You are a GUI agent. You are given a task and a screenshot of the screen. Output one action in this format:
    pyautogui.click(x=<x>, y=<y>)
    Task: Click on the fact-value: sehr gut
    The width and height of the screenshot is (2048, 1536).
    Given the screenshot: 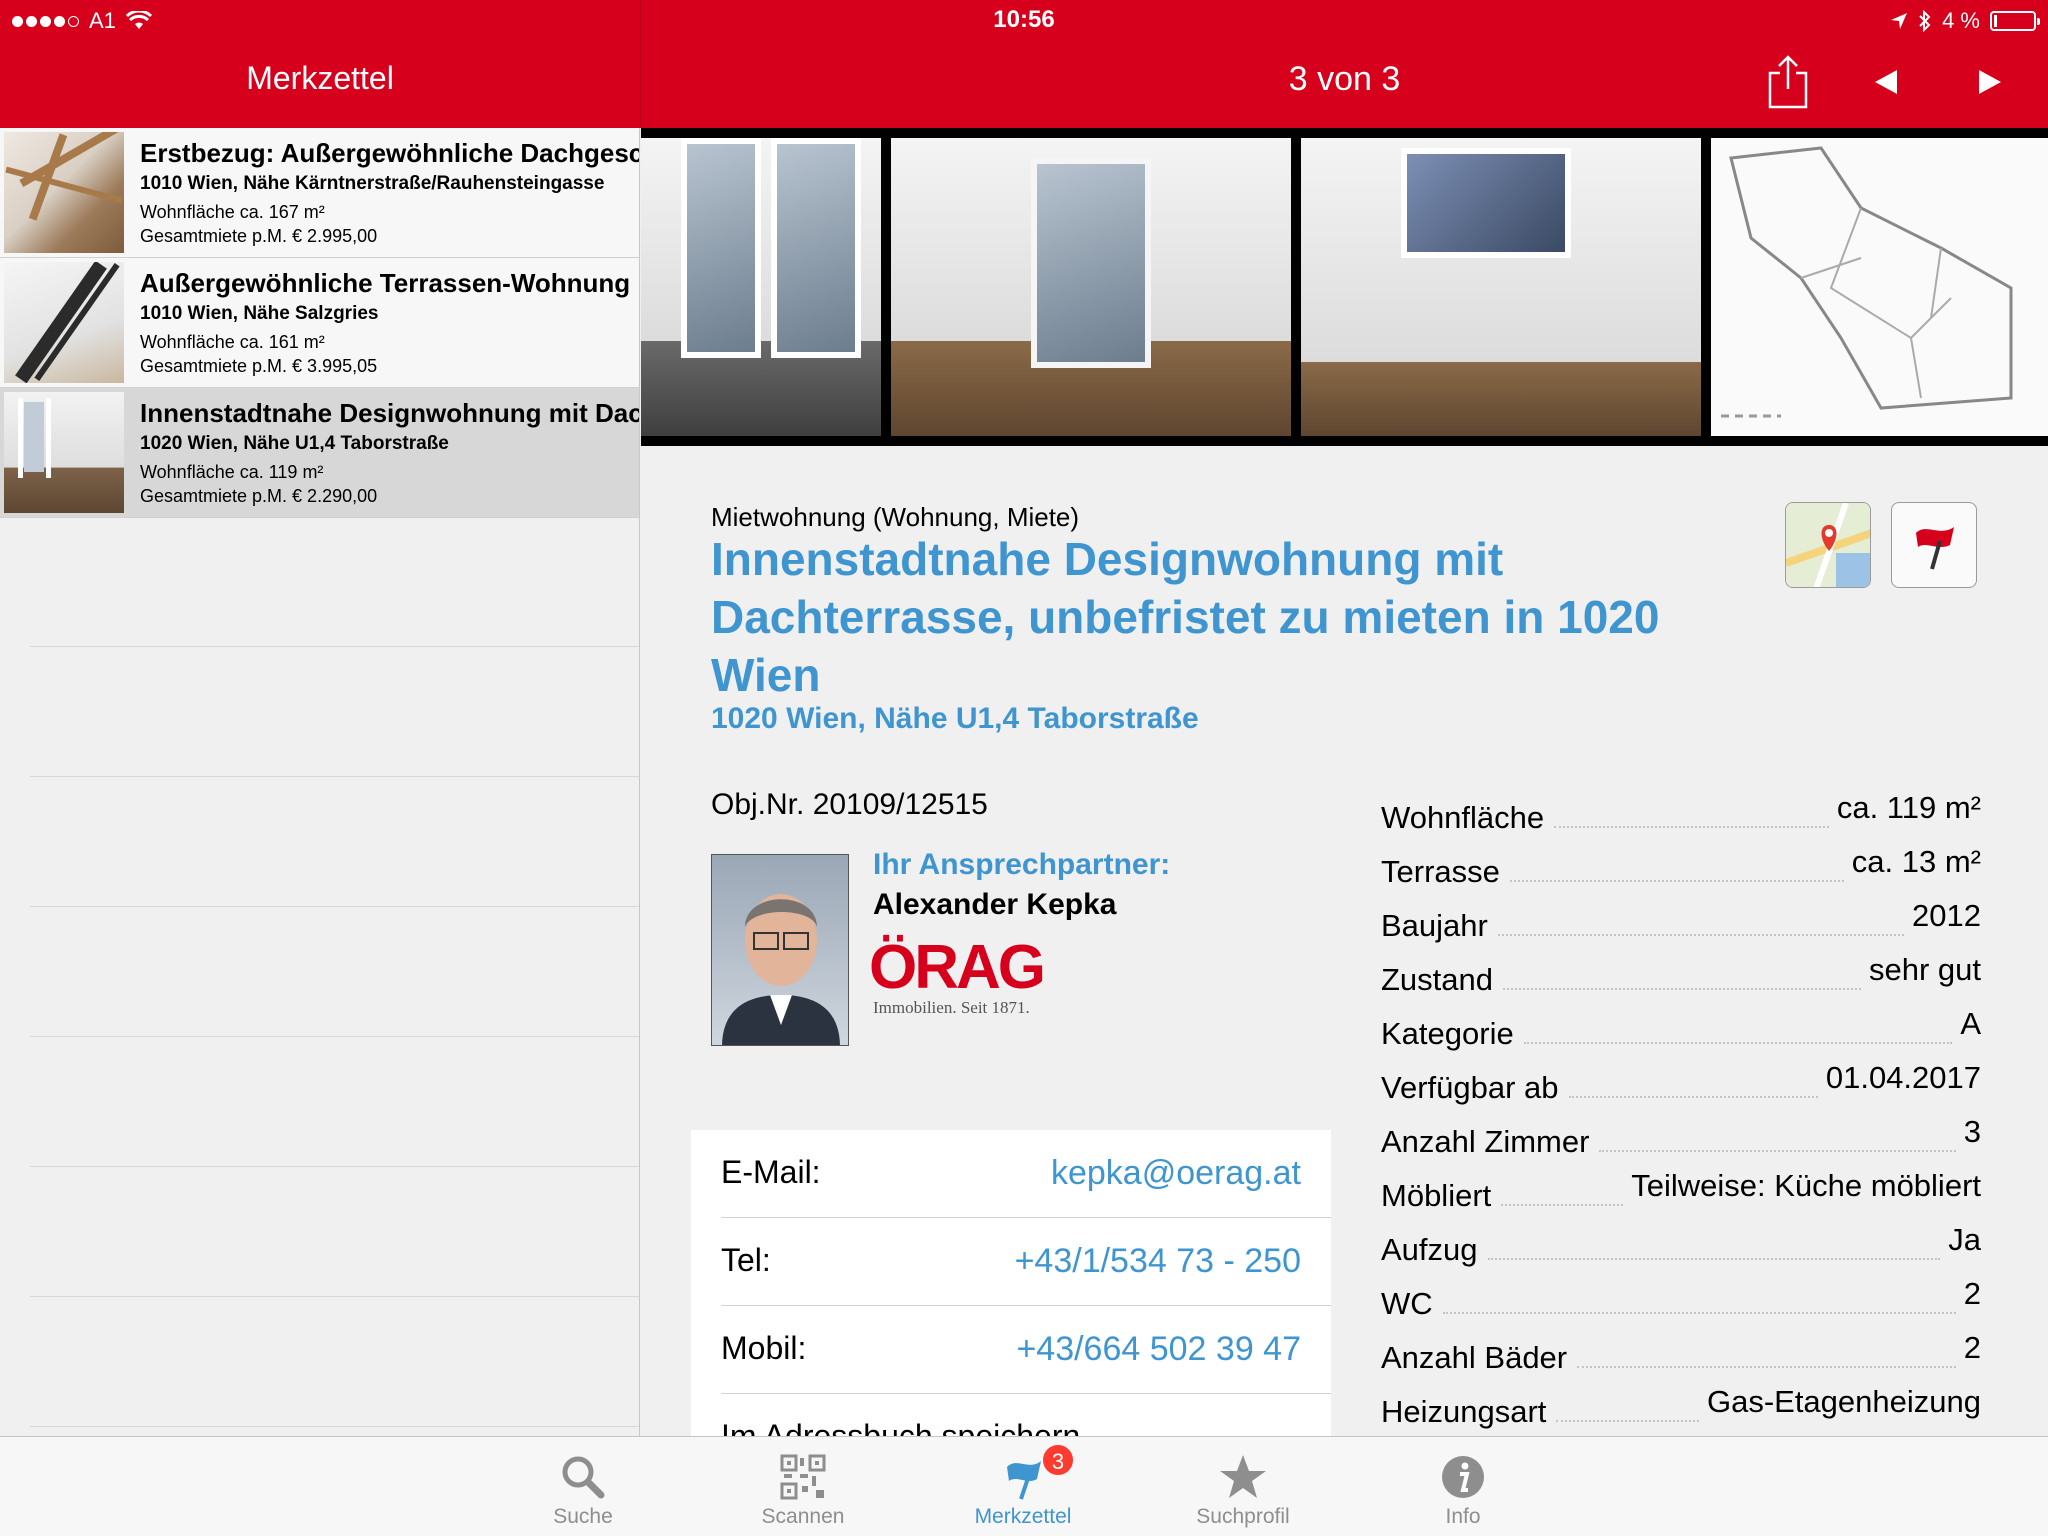 What is the action you would take?
    pyautogui.click(x=1924, y=969)
    